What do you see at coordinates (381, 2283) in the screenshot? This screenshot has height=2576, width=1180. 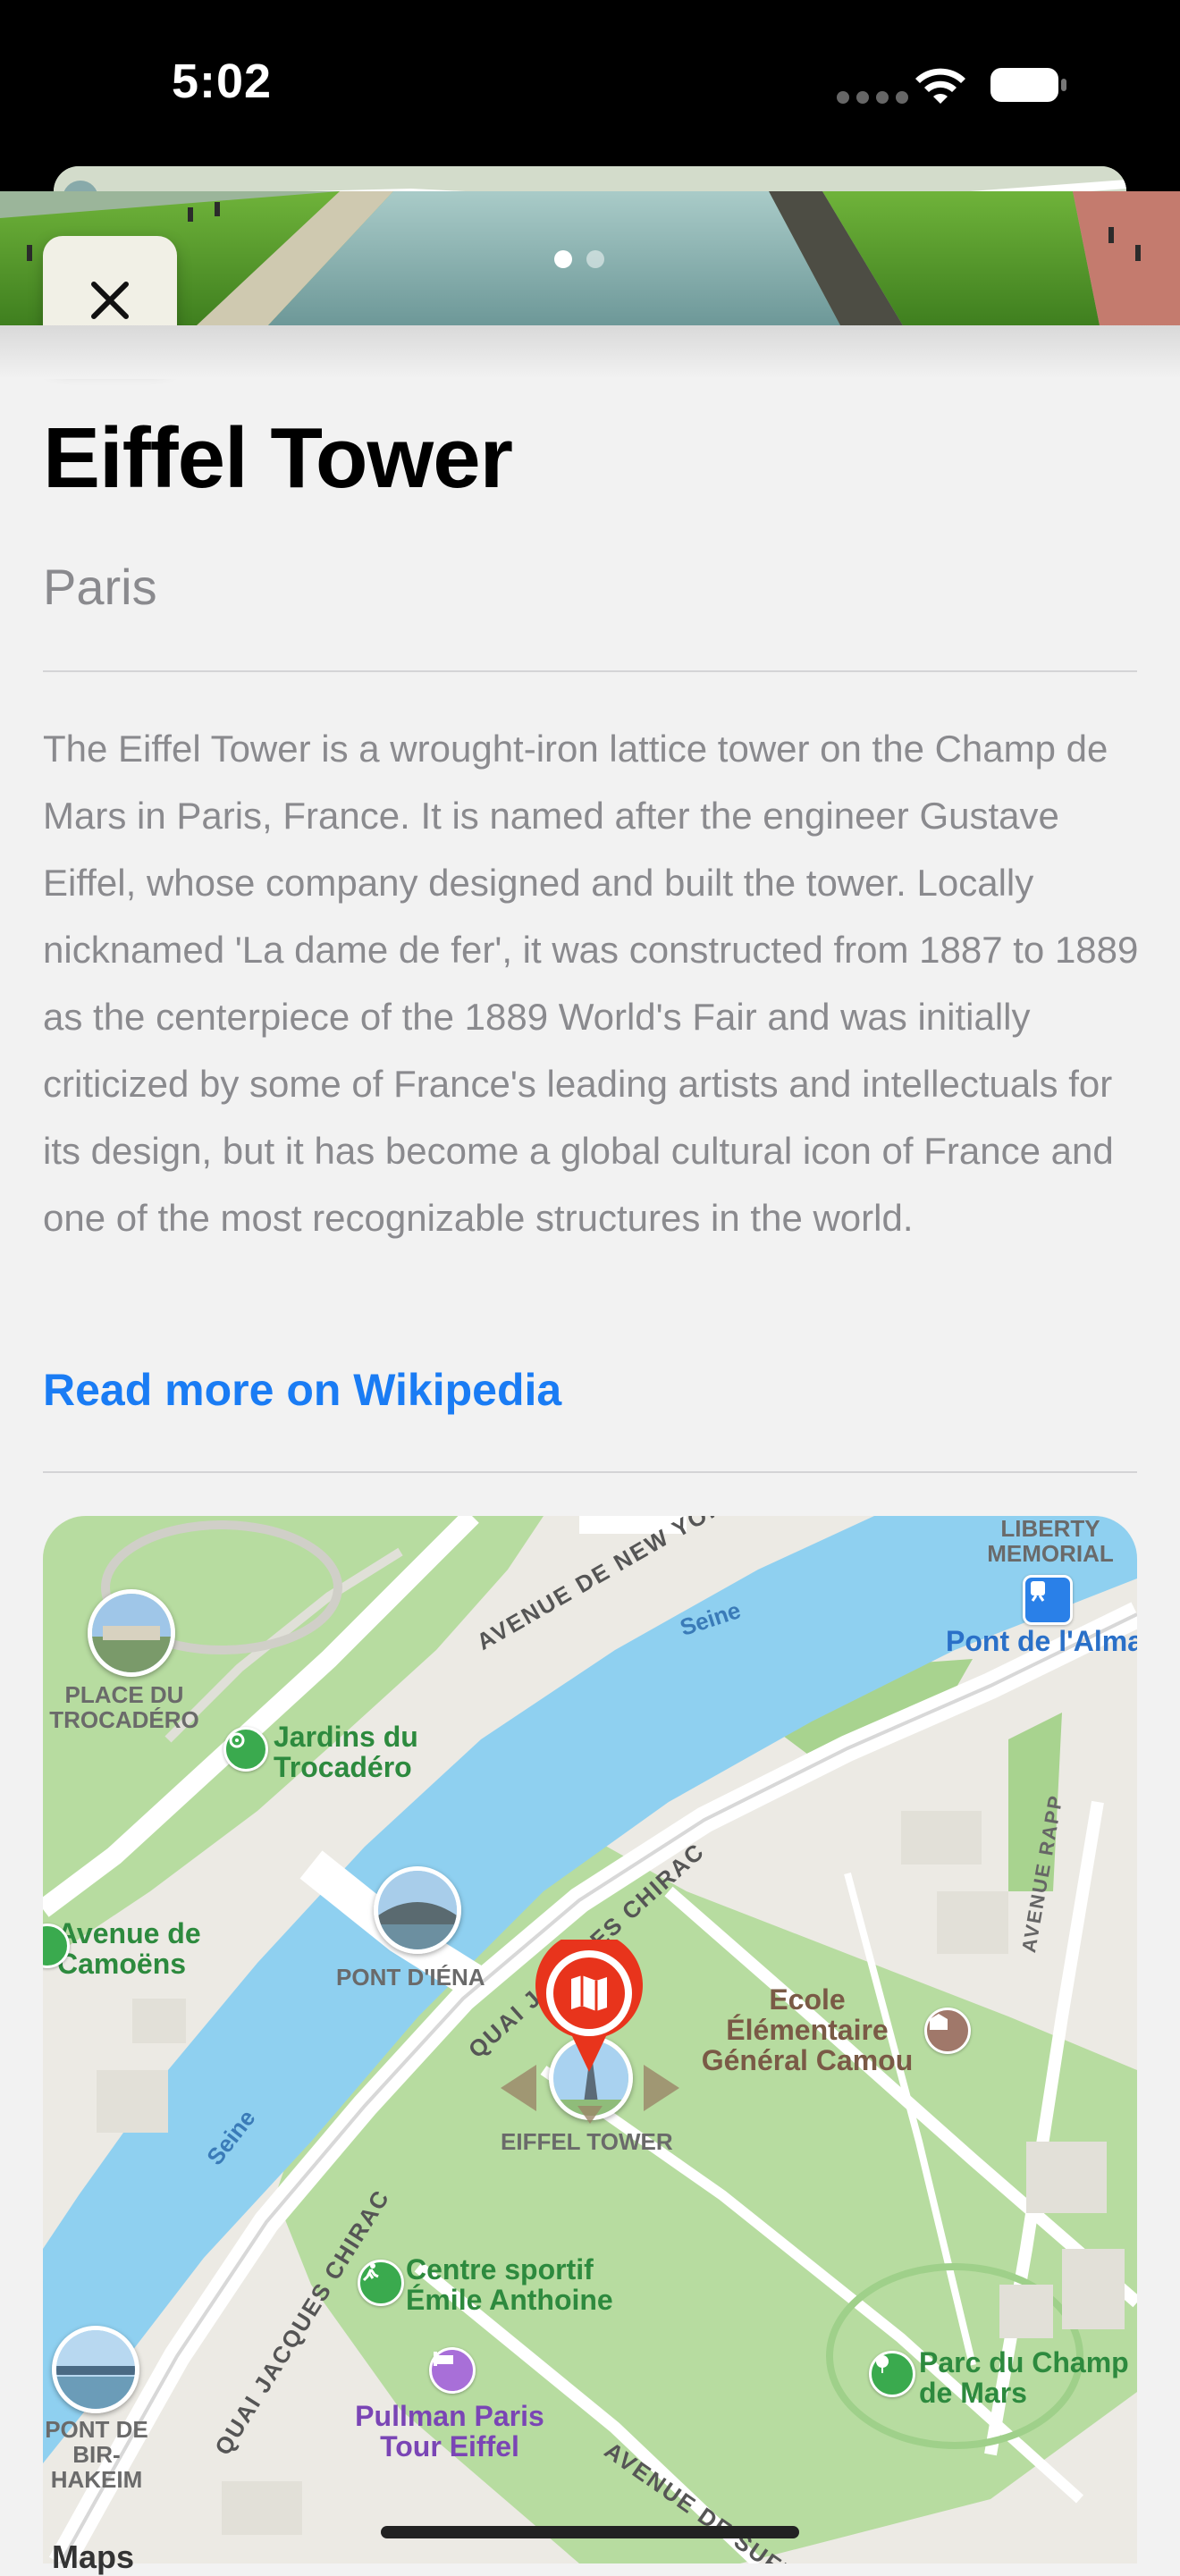 I see `sports-poi-icon` at bounding box center [381, 2283].